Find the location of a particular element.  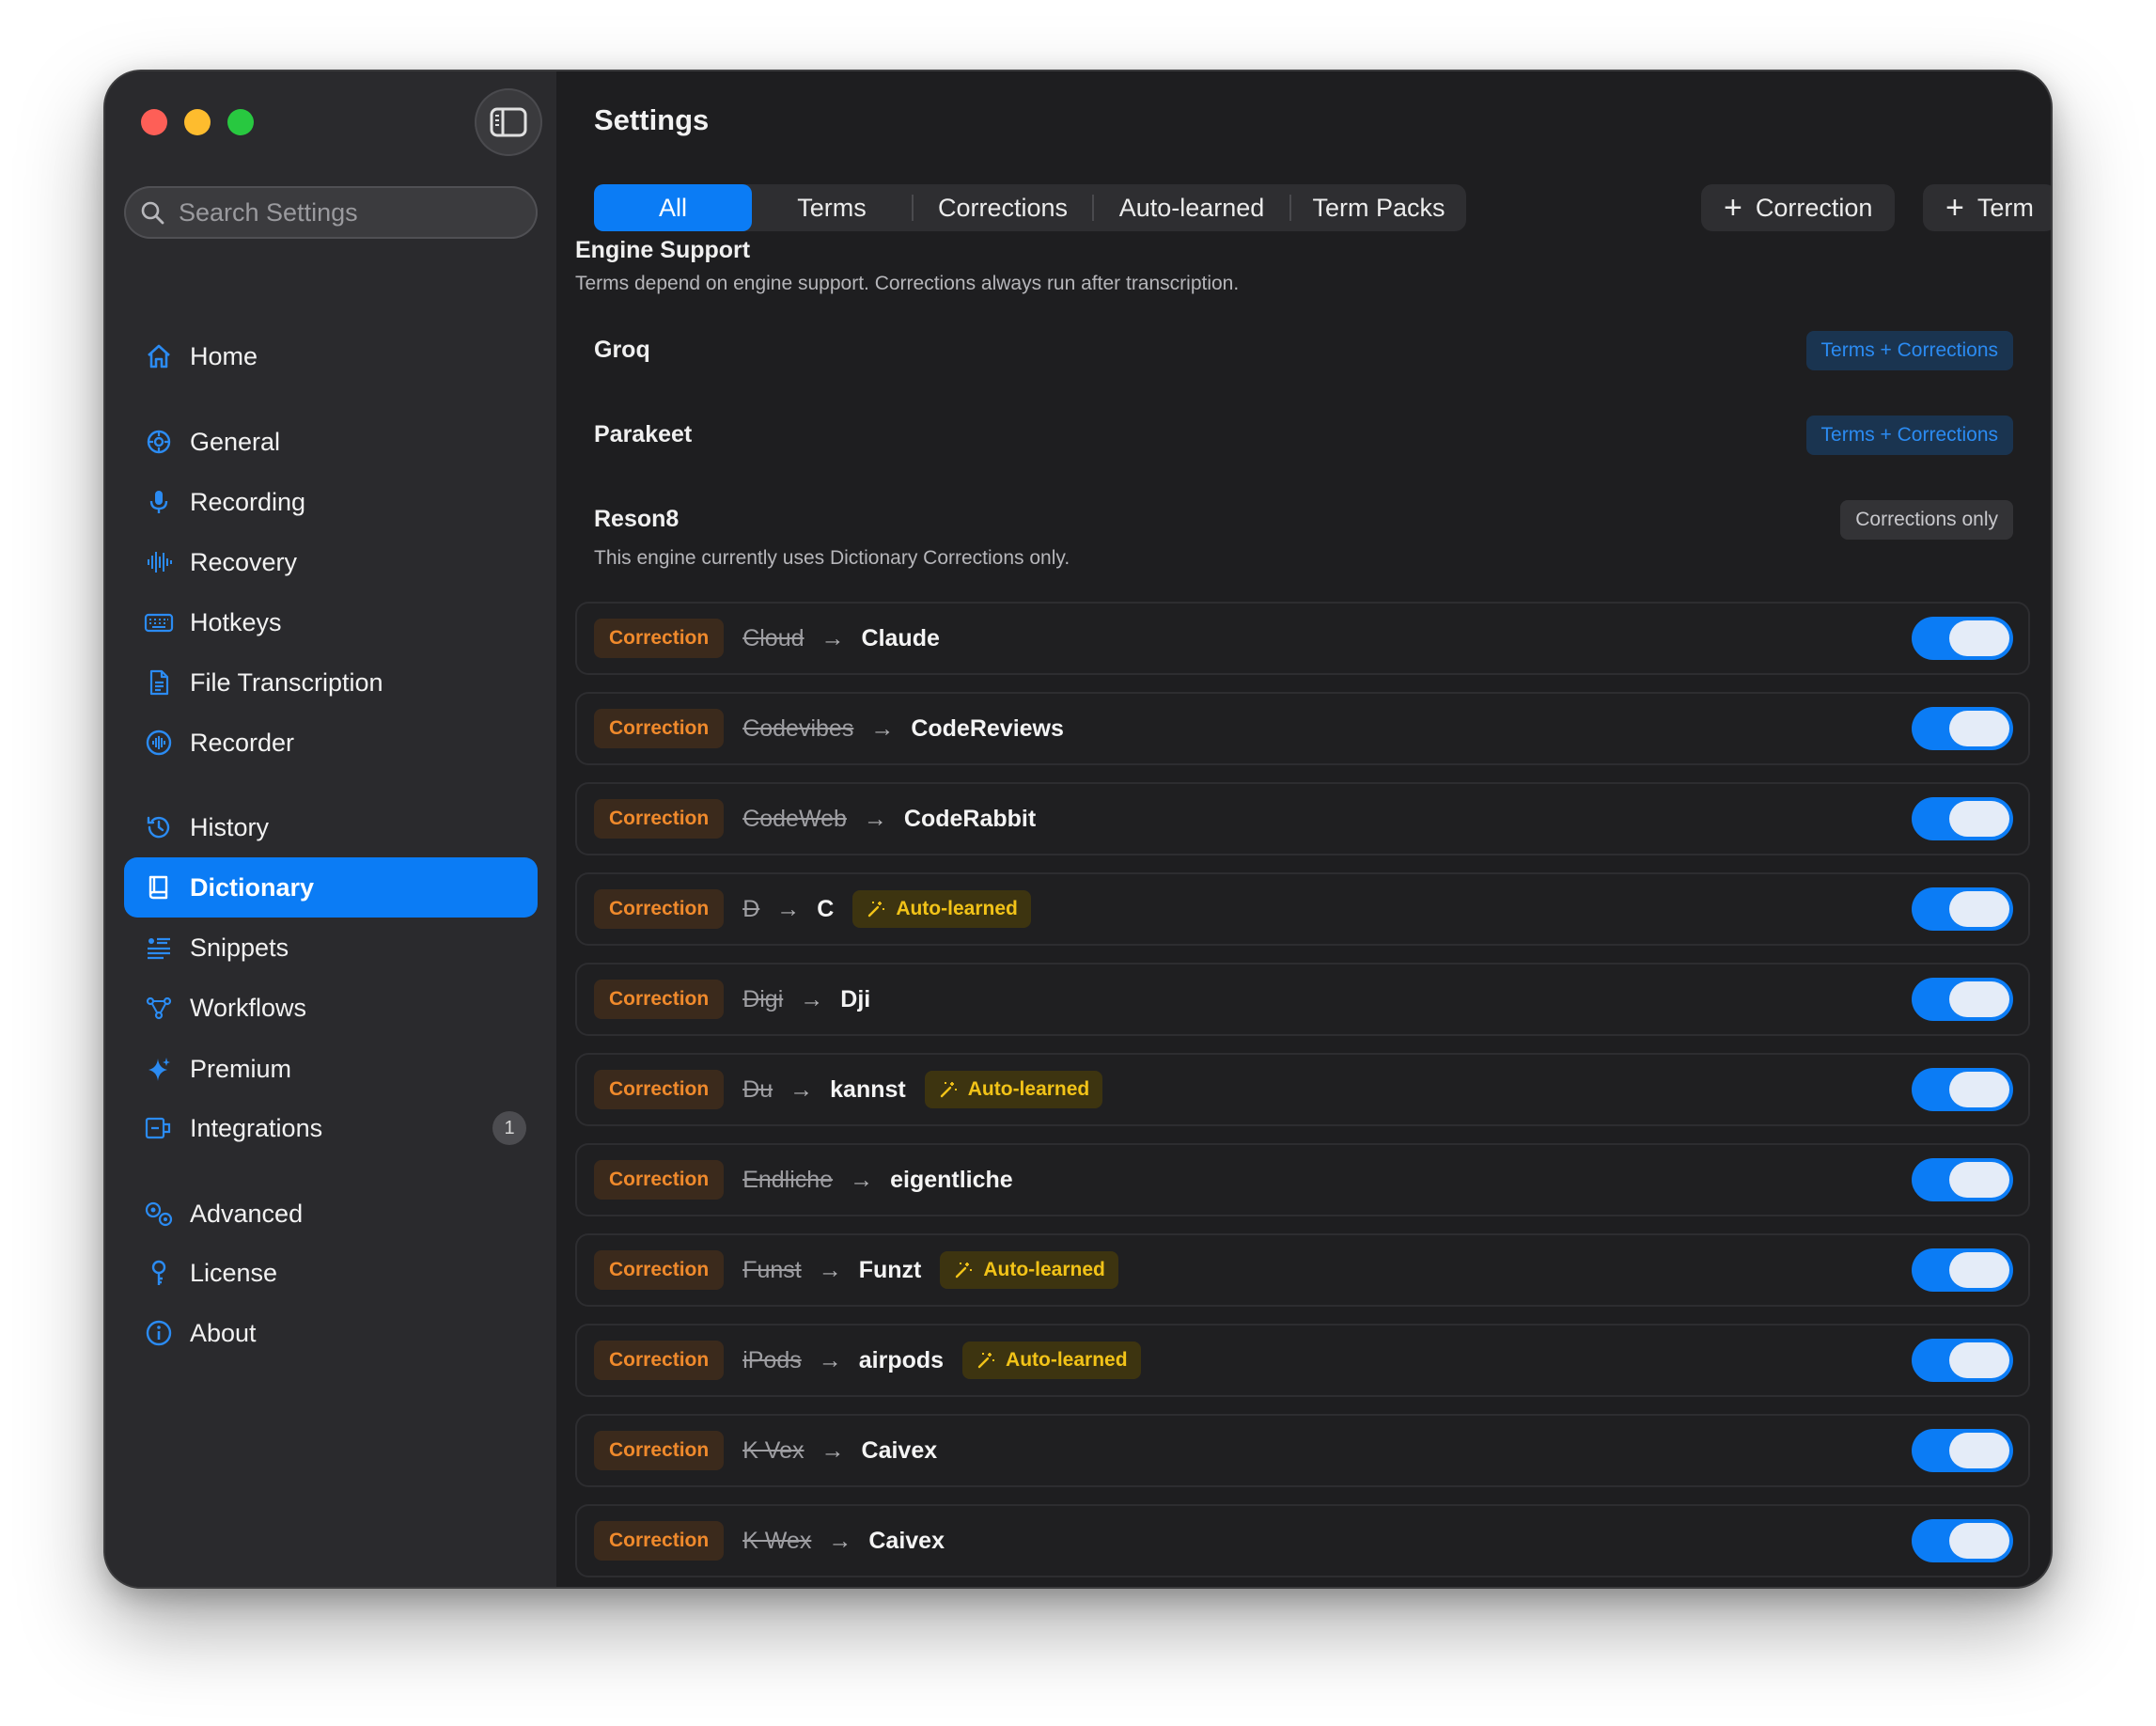

dictionary-row: Correction K Vex → Caivex is located at coordinates (1303, 1450).